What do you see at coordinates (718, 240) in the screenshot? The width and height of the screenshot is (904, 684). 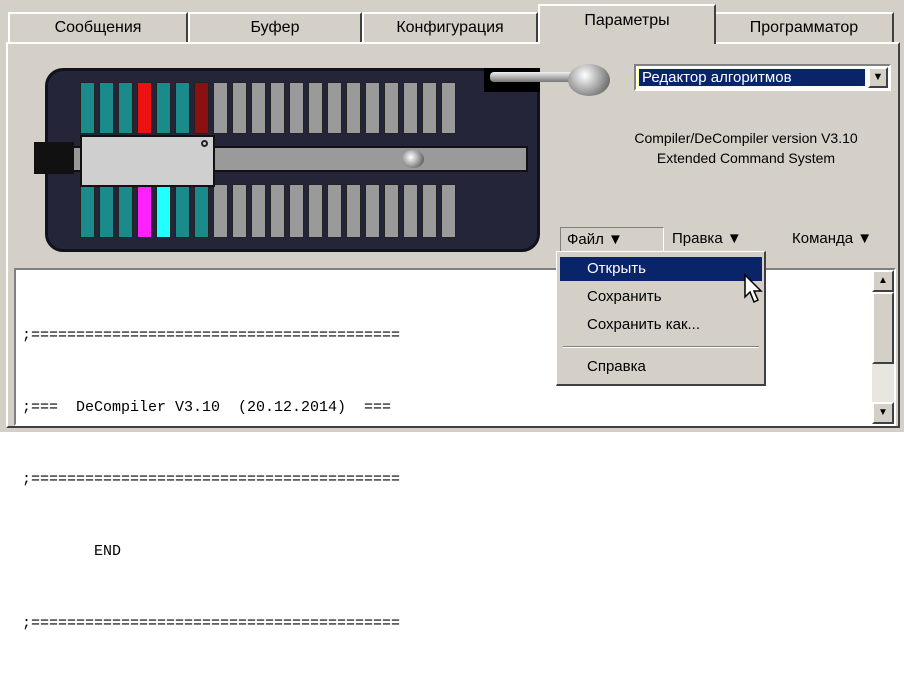 I see `menu-edit: Правка ▼` at bounding box center [718, 240].